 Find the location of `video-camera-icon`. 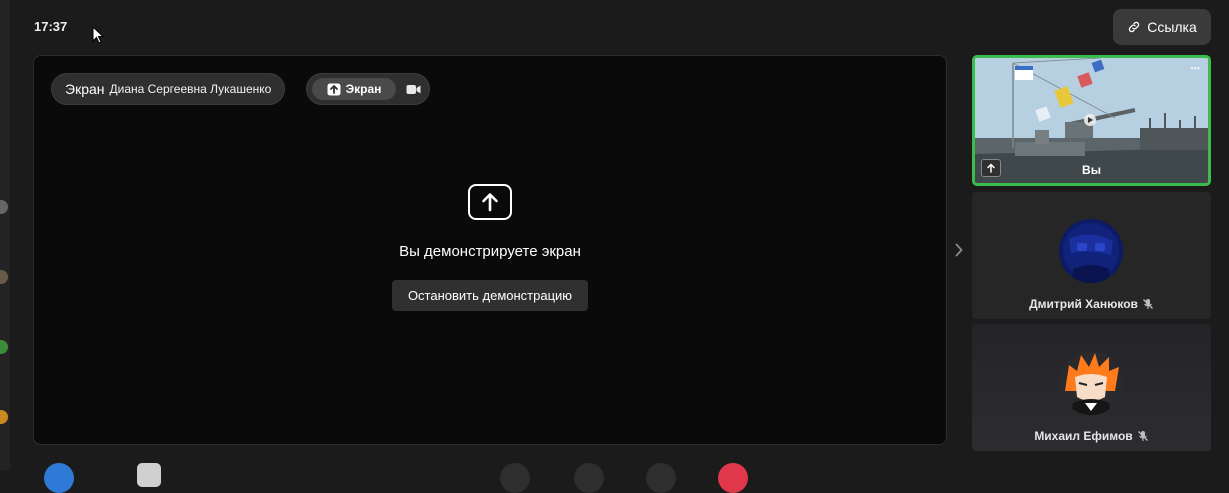

video-camera-icon is located at coordinates (413, 89).